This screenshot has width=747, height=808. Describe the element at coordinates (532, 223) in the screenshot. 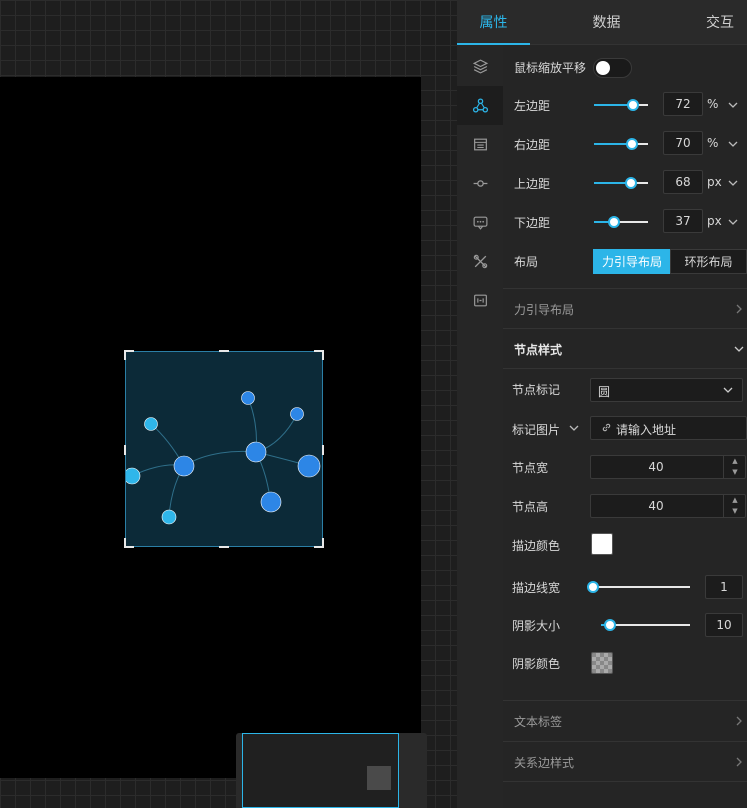

I see `margin-bottom-label: 下边距` at that location.